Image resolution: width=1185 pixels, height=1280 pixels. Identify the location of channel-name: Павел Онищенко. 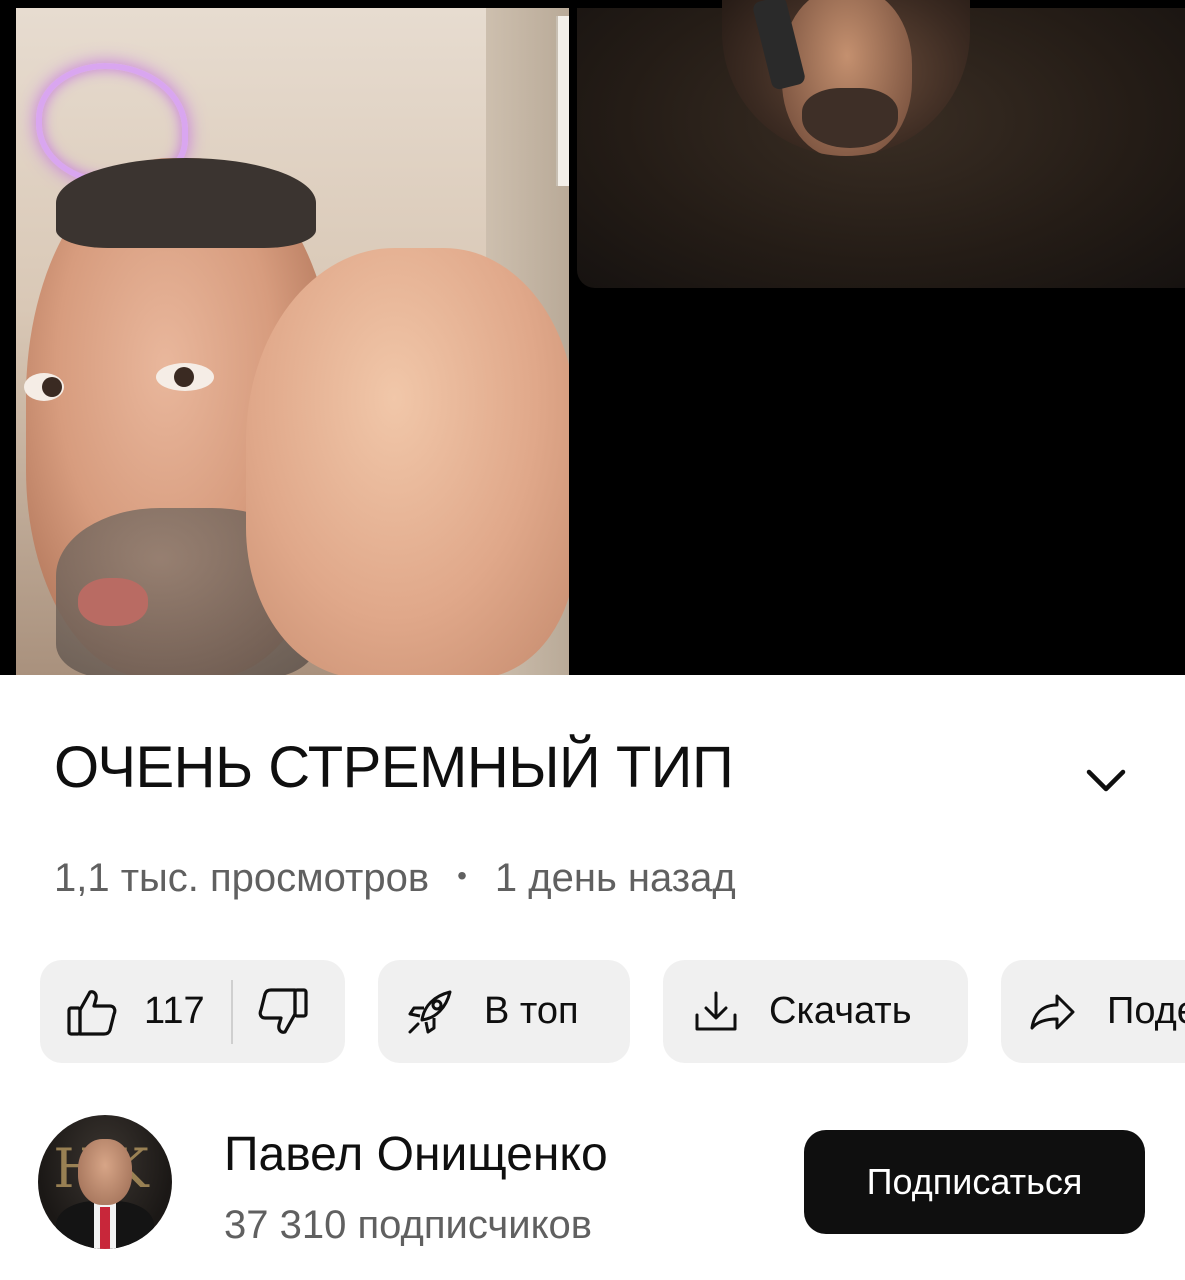
(416, 1155).